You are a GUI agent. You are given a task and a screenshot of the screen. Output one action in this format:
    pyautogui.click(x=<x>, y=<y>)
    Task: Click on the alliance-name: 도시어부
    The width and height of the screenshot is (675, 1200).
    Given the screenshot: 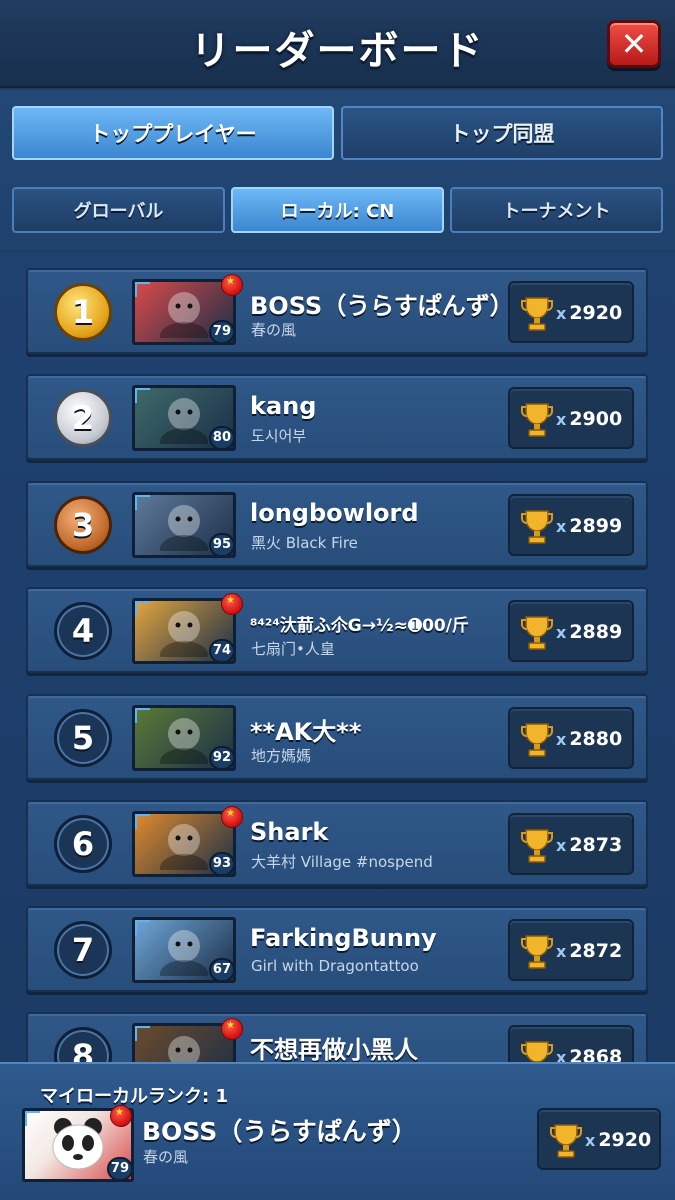 What is the action you would take?
    pyautogui.click(x=279, y=436)
    